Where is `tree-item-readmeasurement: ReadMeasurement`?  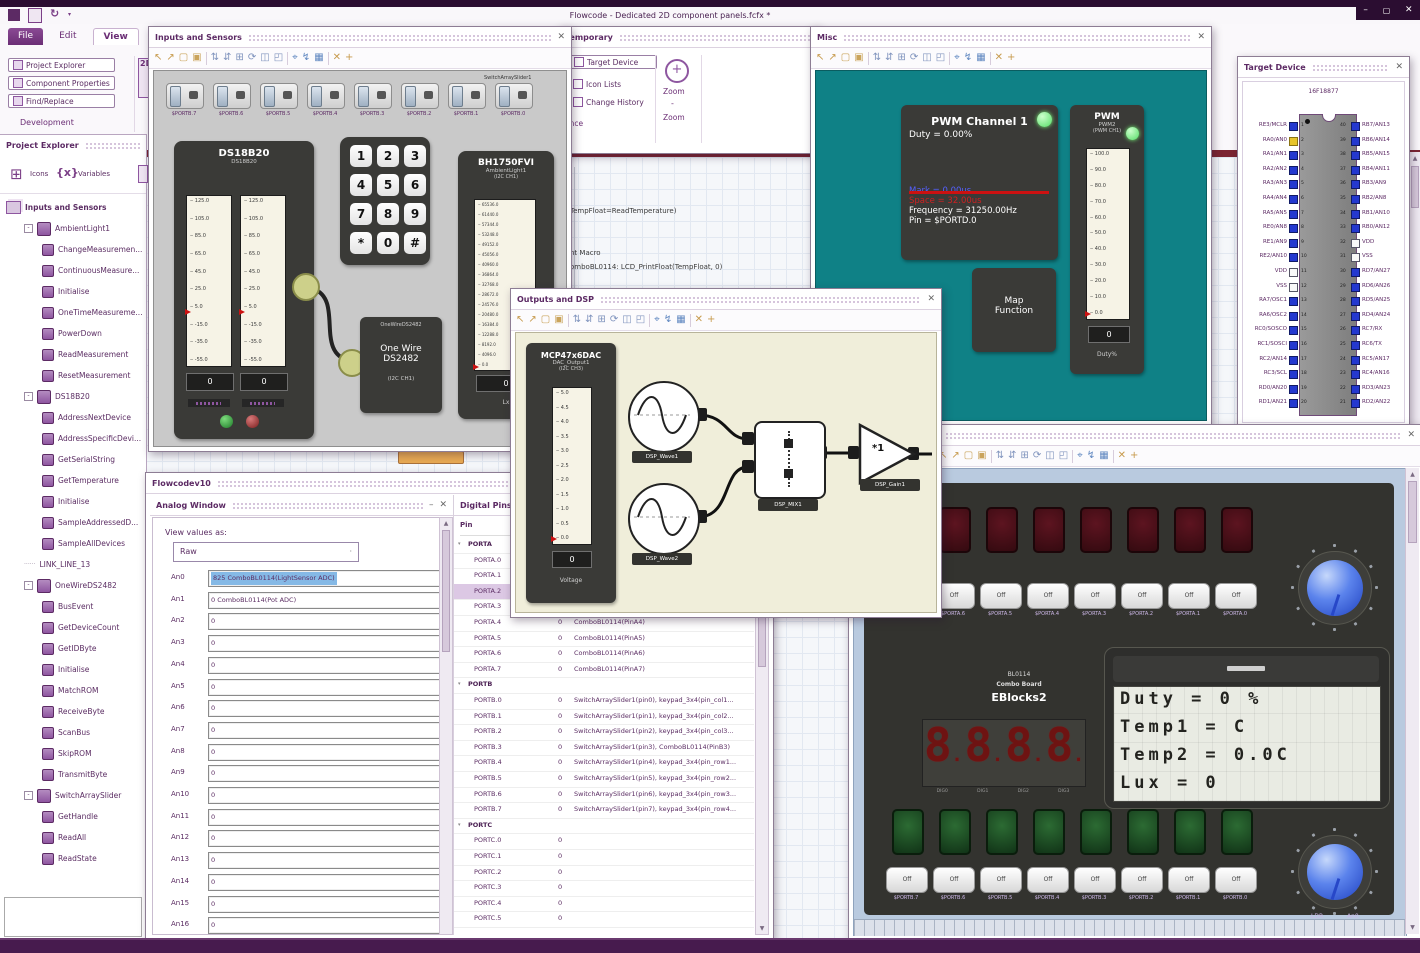
tree-item-readmeasurement: ReadMeasurement is located at coordinates (74, 354).